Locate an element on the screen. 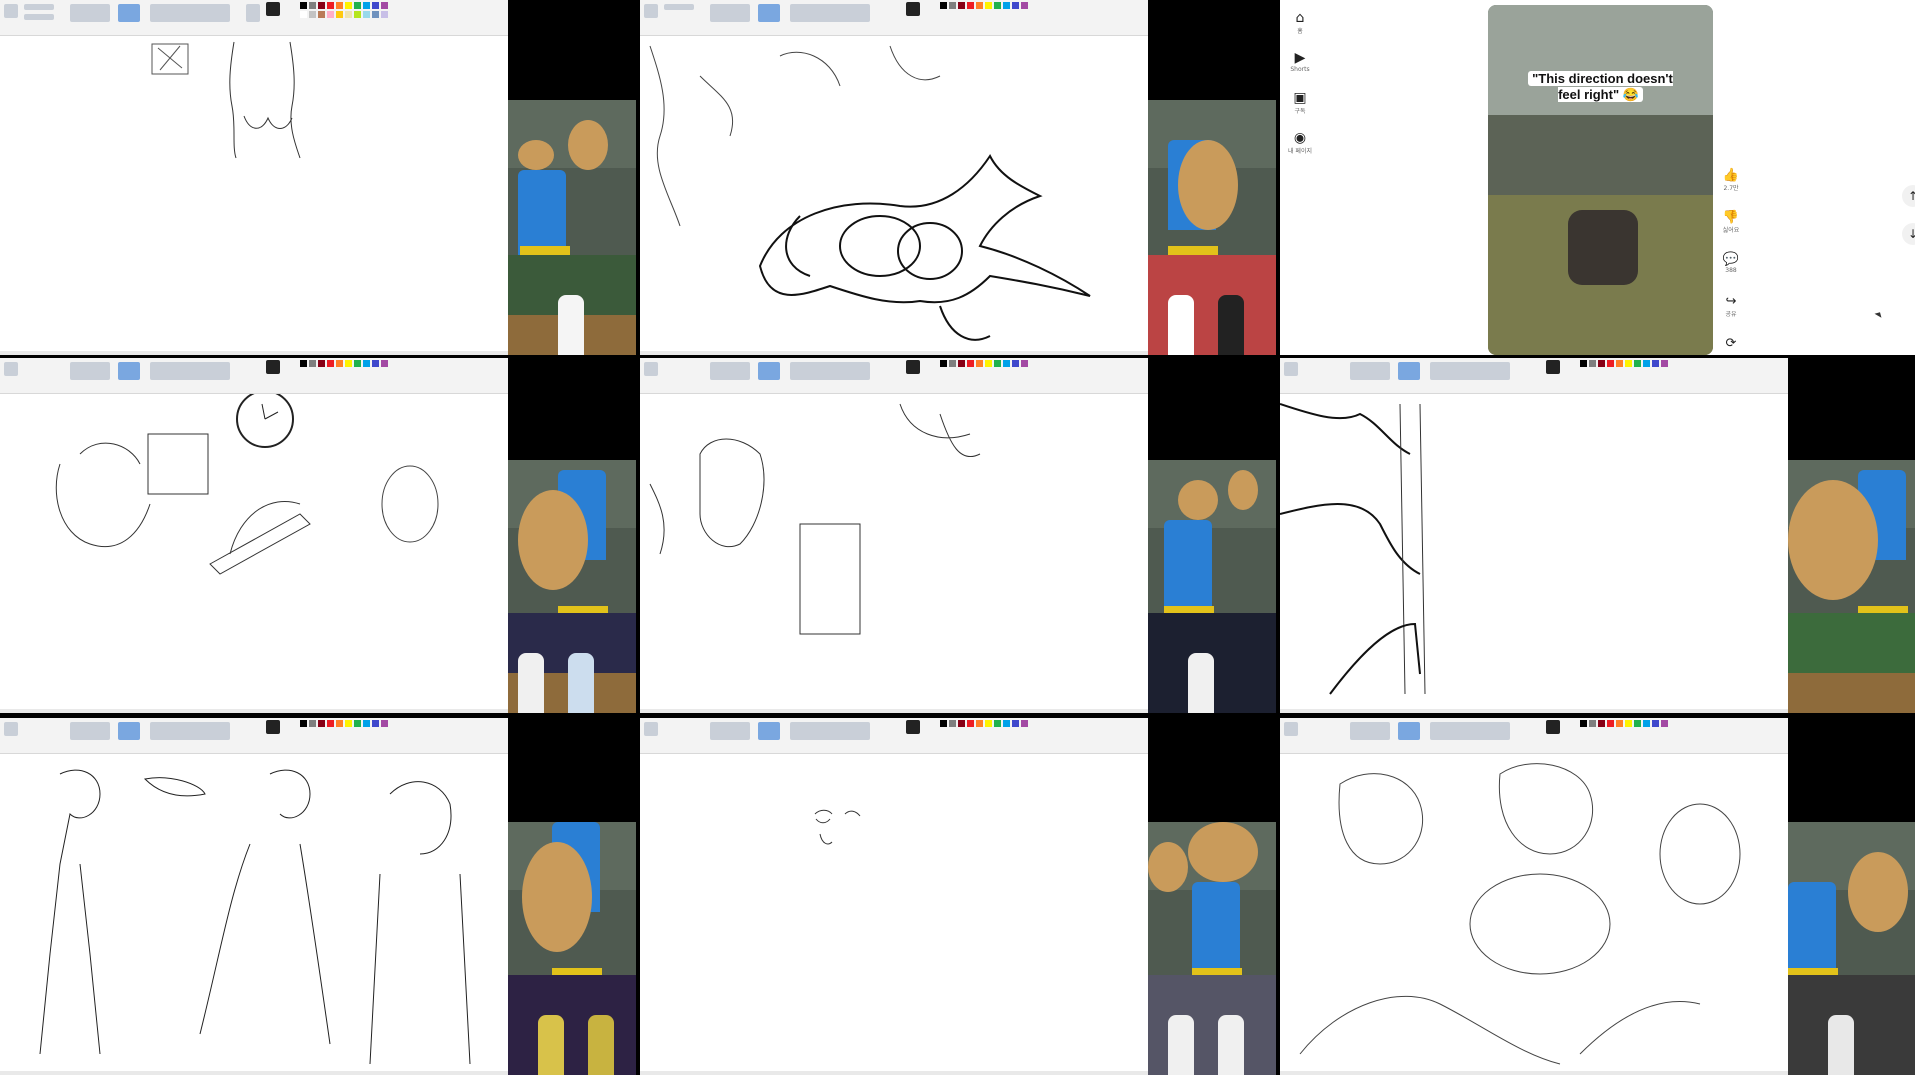 The image size is (1915, 1075). shorts-video-player: "This direction doesn't feel right" 😂 is located at coordinates (1600, 180).